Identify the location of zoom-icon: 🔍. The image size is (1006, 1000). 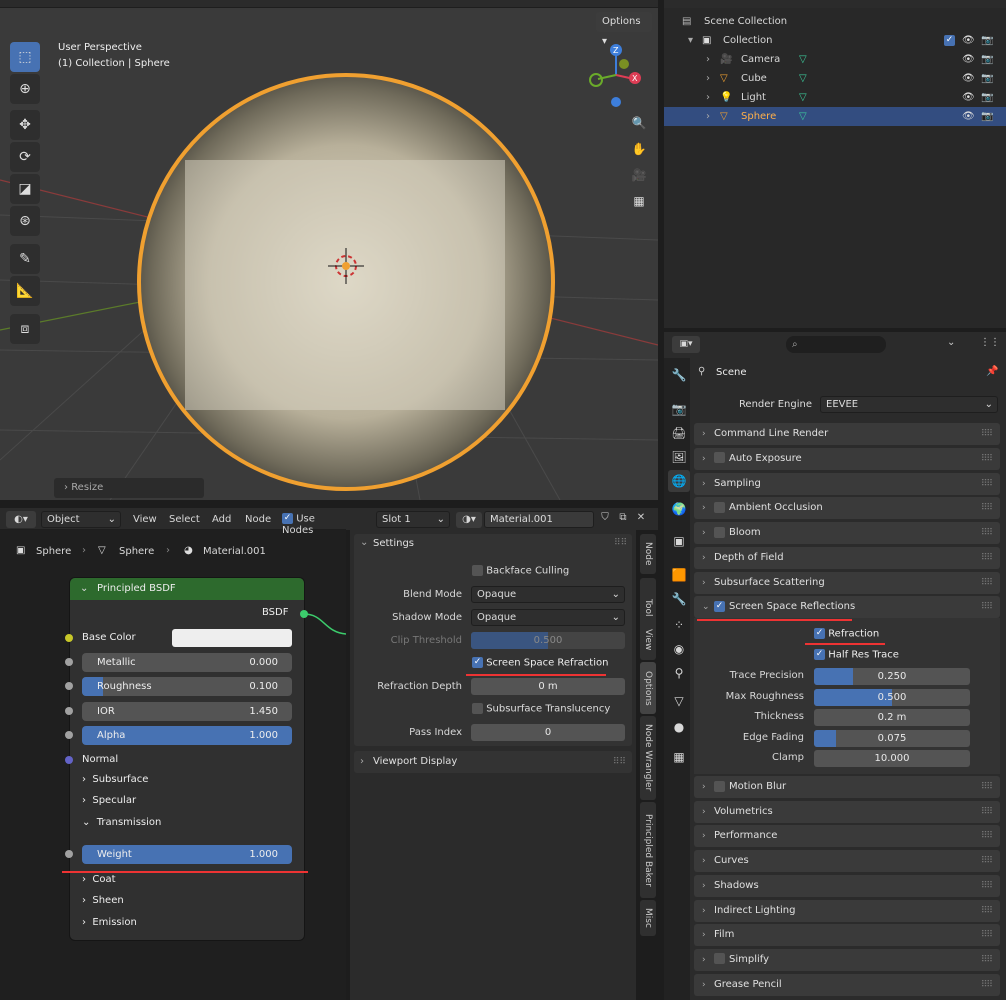
(639, 123).